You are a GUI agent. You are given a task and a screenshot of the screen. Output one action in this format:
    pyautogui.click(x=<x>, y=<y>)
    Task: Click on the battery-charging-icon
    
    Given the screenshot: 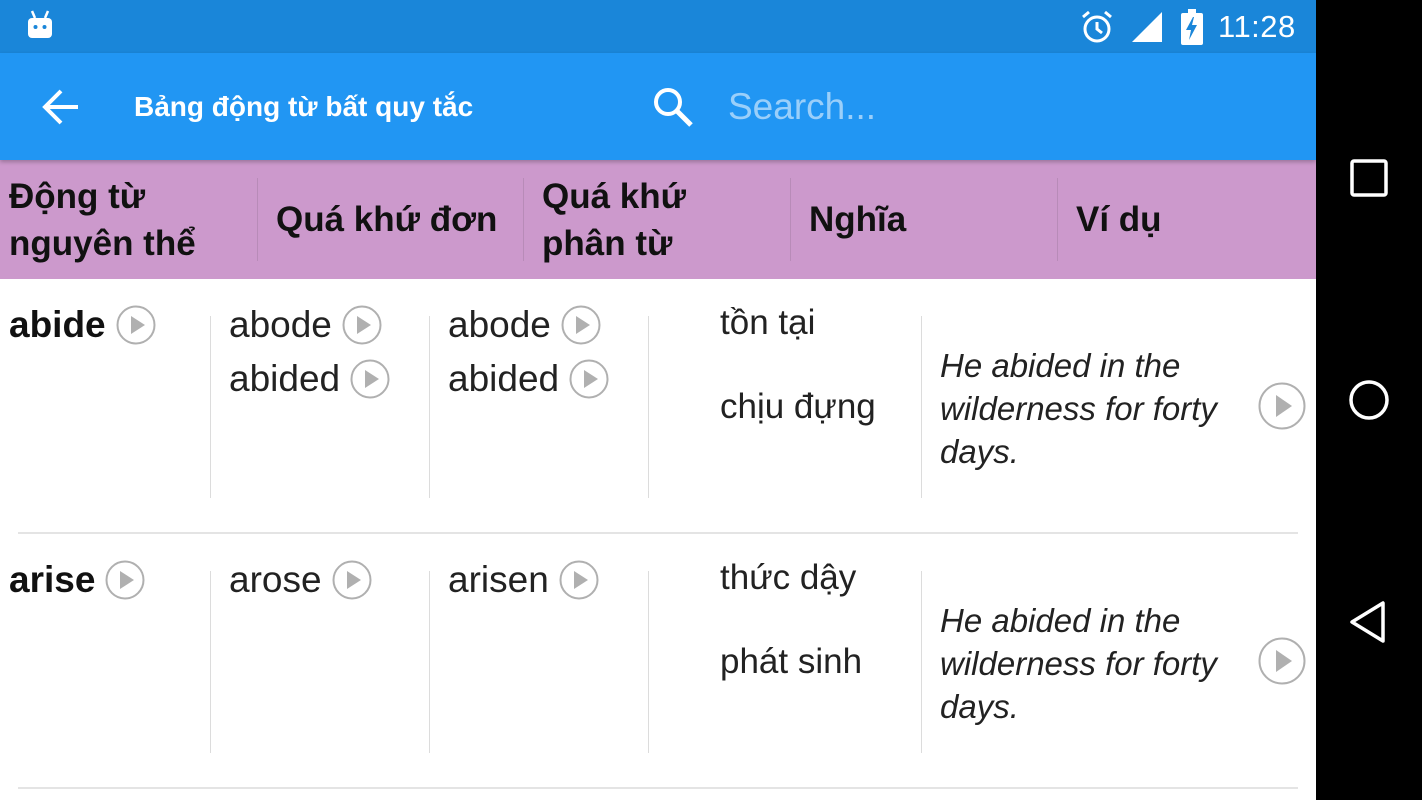 What is the action you would take?
    pyautogui.click(x=1192, y=27)
    